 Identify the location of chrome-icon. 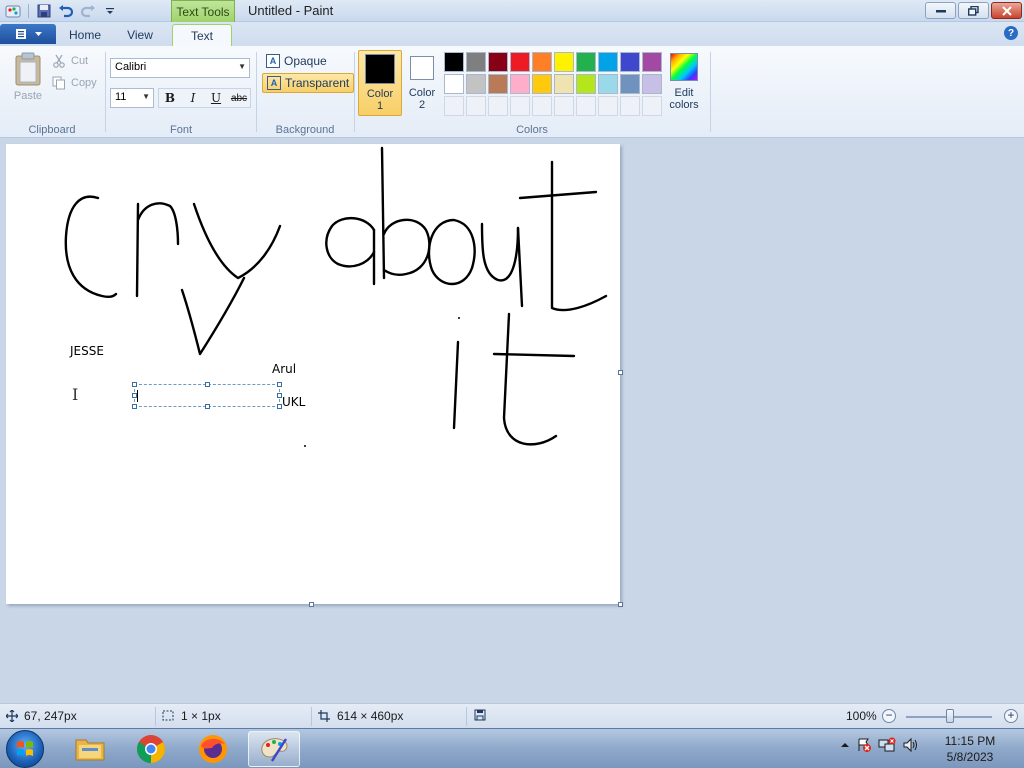
(151, 749).